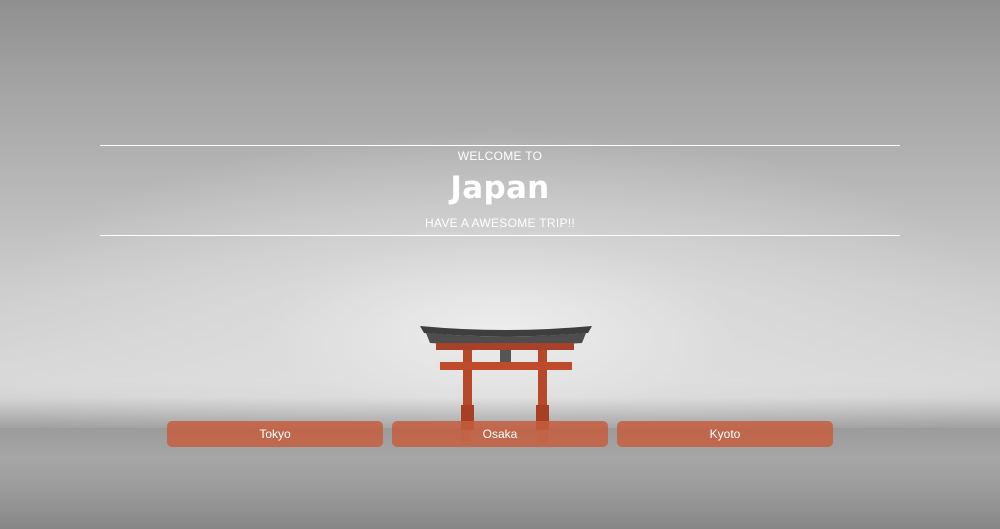 The image size is (1000, 529). I want to click on kyoto-button: Kyoto, so click(725, 434).